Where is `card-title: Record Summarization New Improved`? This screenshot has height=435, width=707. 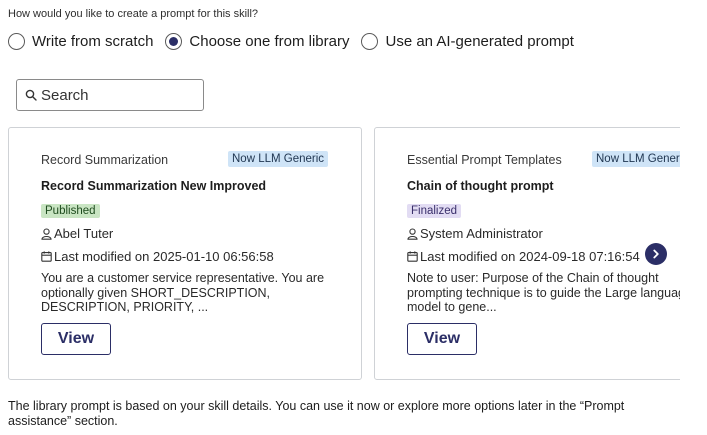
card-title: Record Summarization New Improved is located at coordinates (154, 186).